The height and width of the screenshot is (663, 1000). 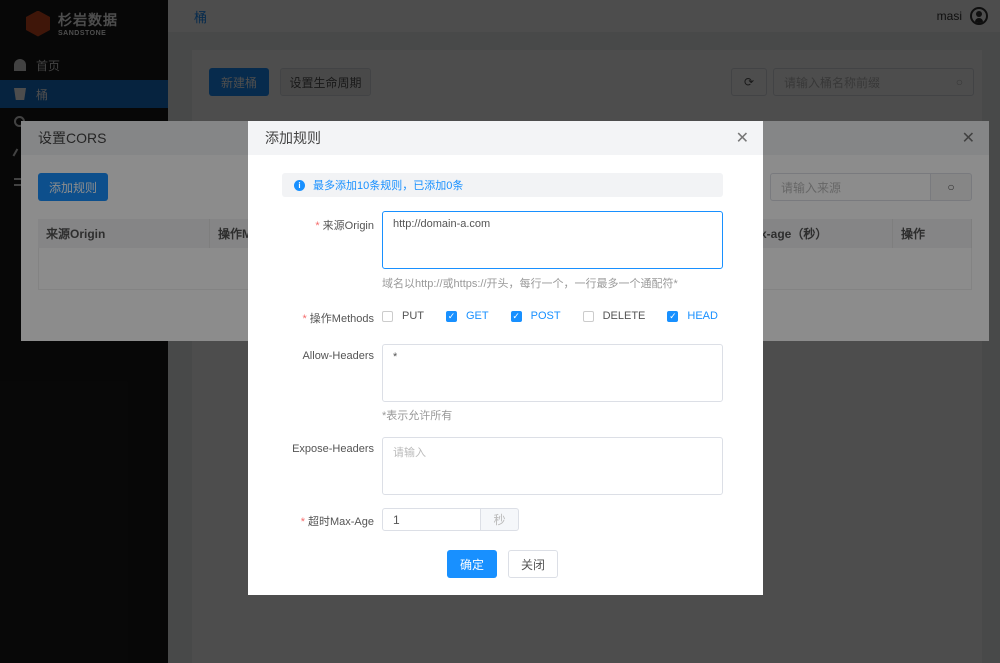 I want to click on method-head-checkbox: ✓ HEAD, so click(x=692, y=316).